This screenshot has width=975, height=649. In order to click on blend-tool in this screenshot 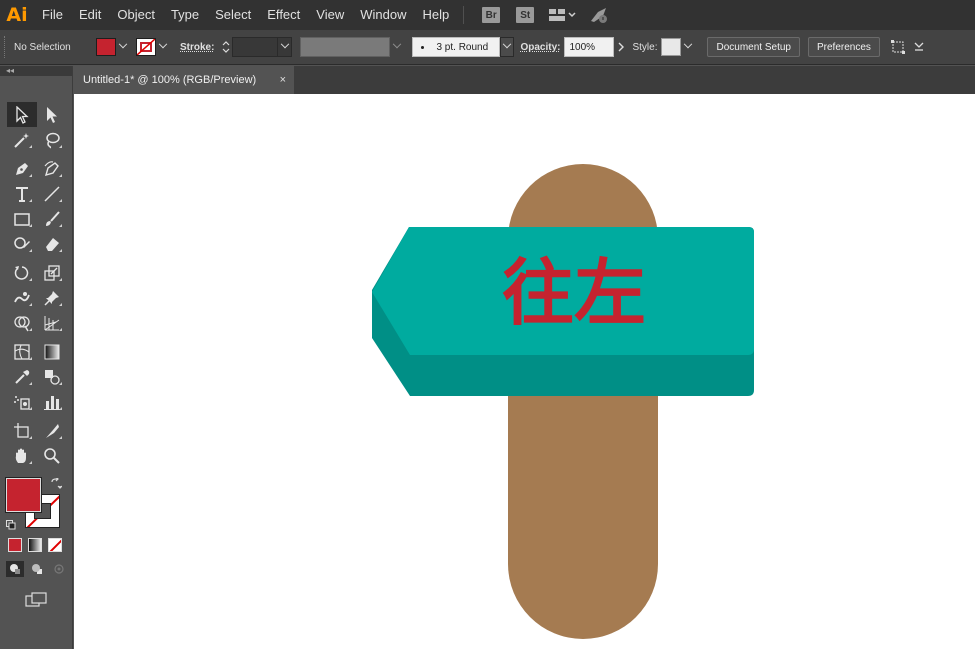, I will do `click(52, 376)`.